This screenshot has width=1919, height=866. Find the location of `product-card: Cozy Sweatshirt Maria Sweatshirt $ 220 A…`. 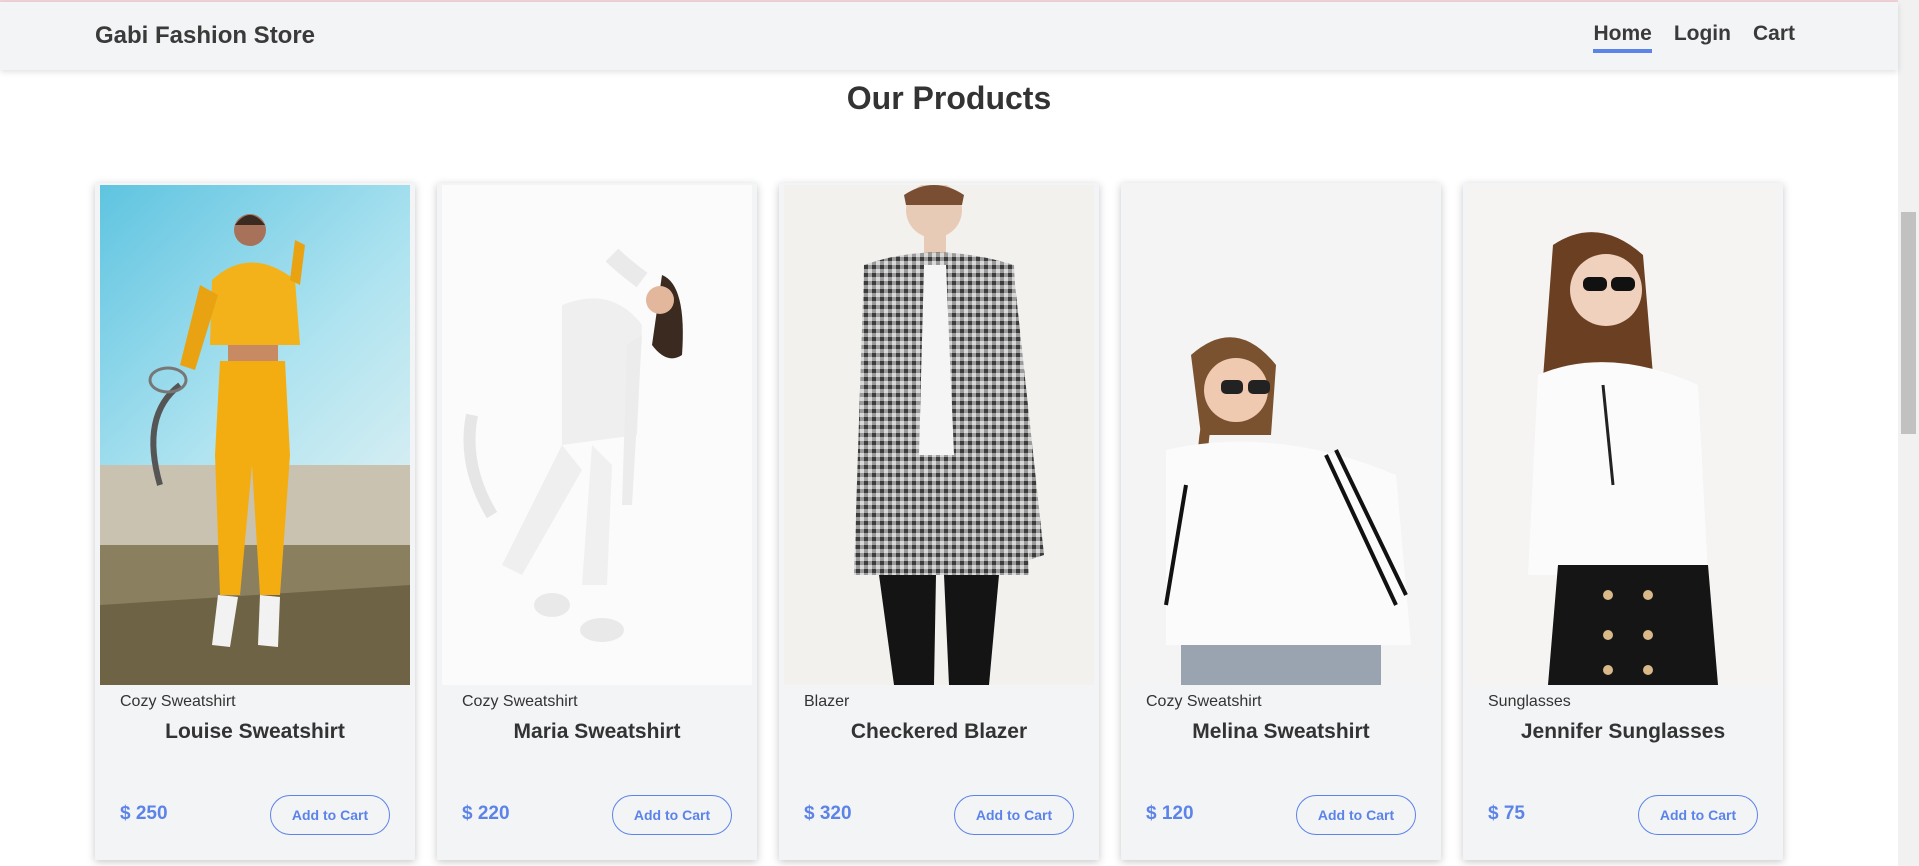

product-card: Cozy Sweatshirt Maria Sweatshirt $ 220 A… is located at coordinates (597, 521).